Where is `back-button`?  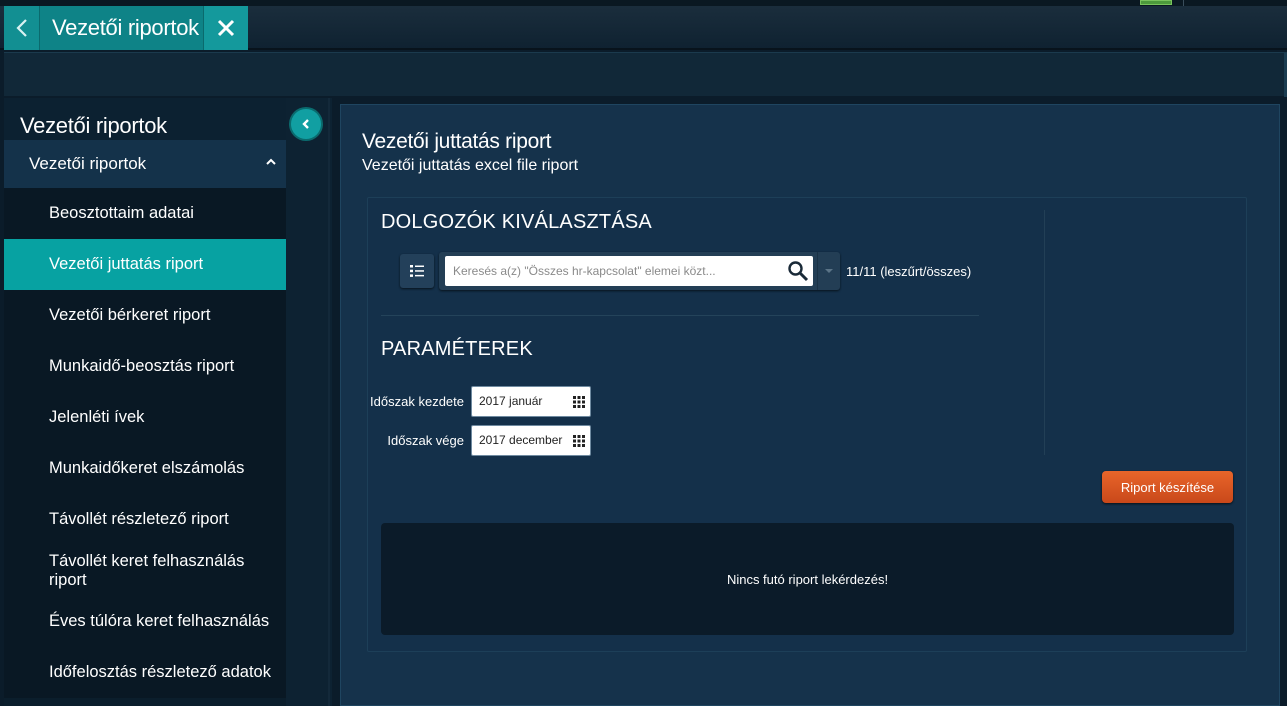 back-button is located at coordinates (22, 28).